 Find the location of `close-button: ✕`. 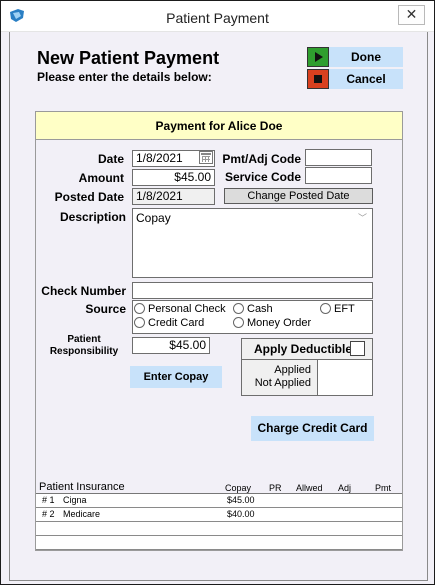

close-button: ✕ is located at coordinates (411, 15).